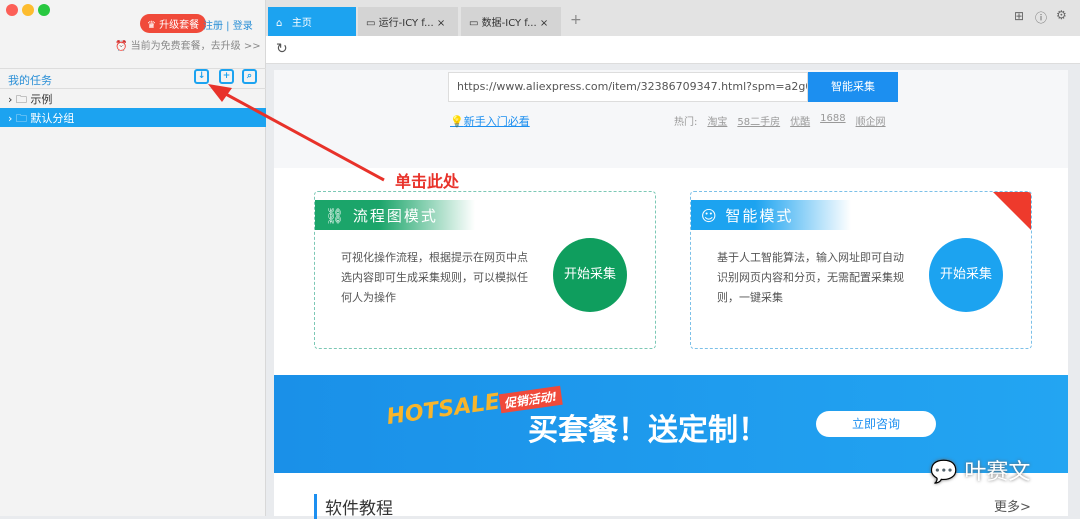 This screenshot has width=1080, height=519. I want to click on annotation-text: 单击此处, so click(427, 181).